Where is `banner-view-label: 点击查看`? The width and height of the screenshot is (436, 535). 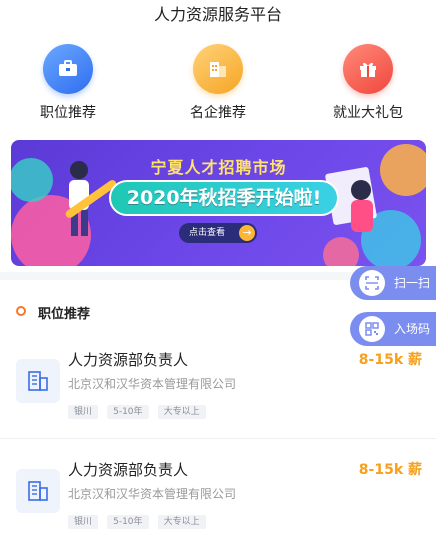
banner-view-label: 点击查看 is located at coordinates (207, 233).